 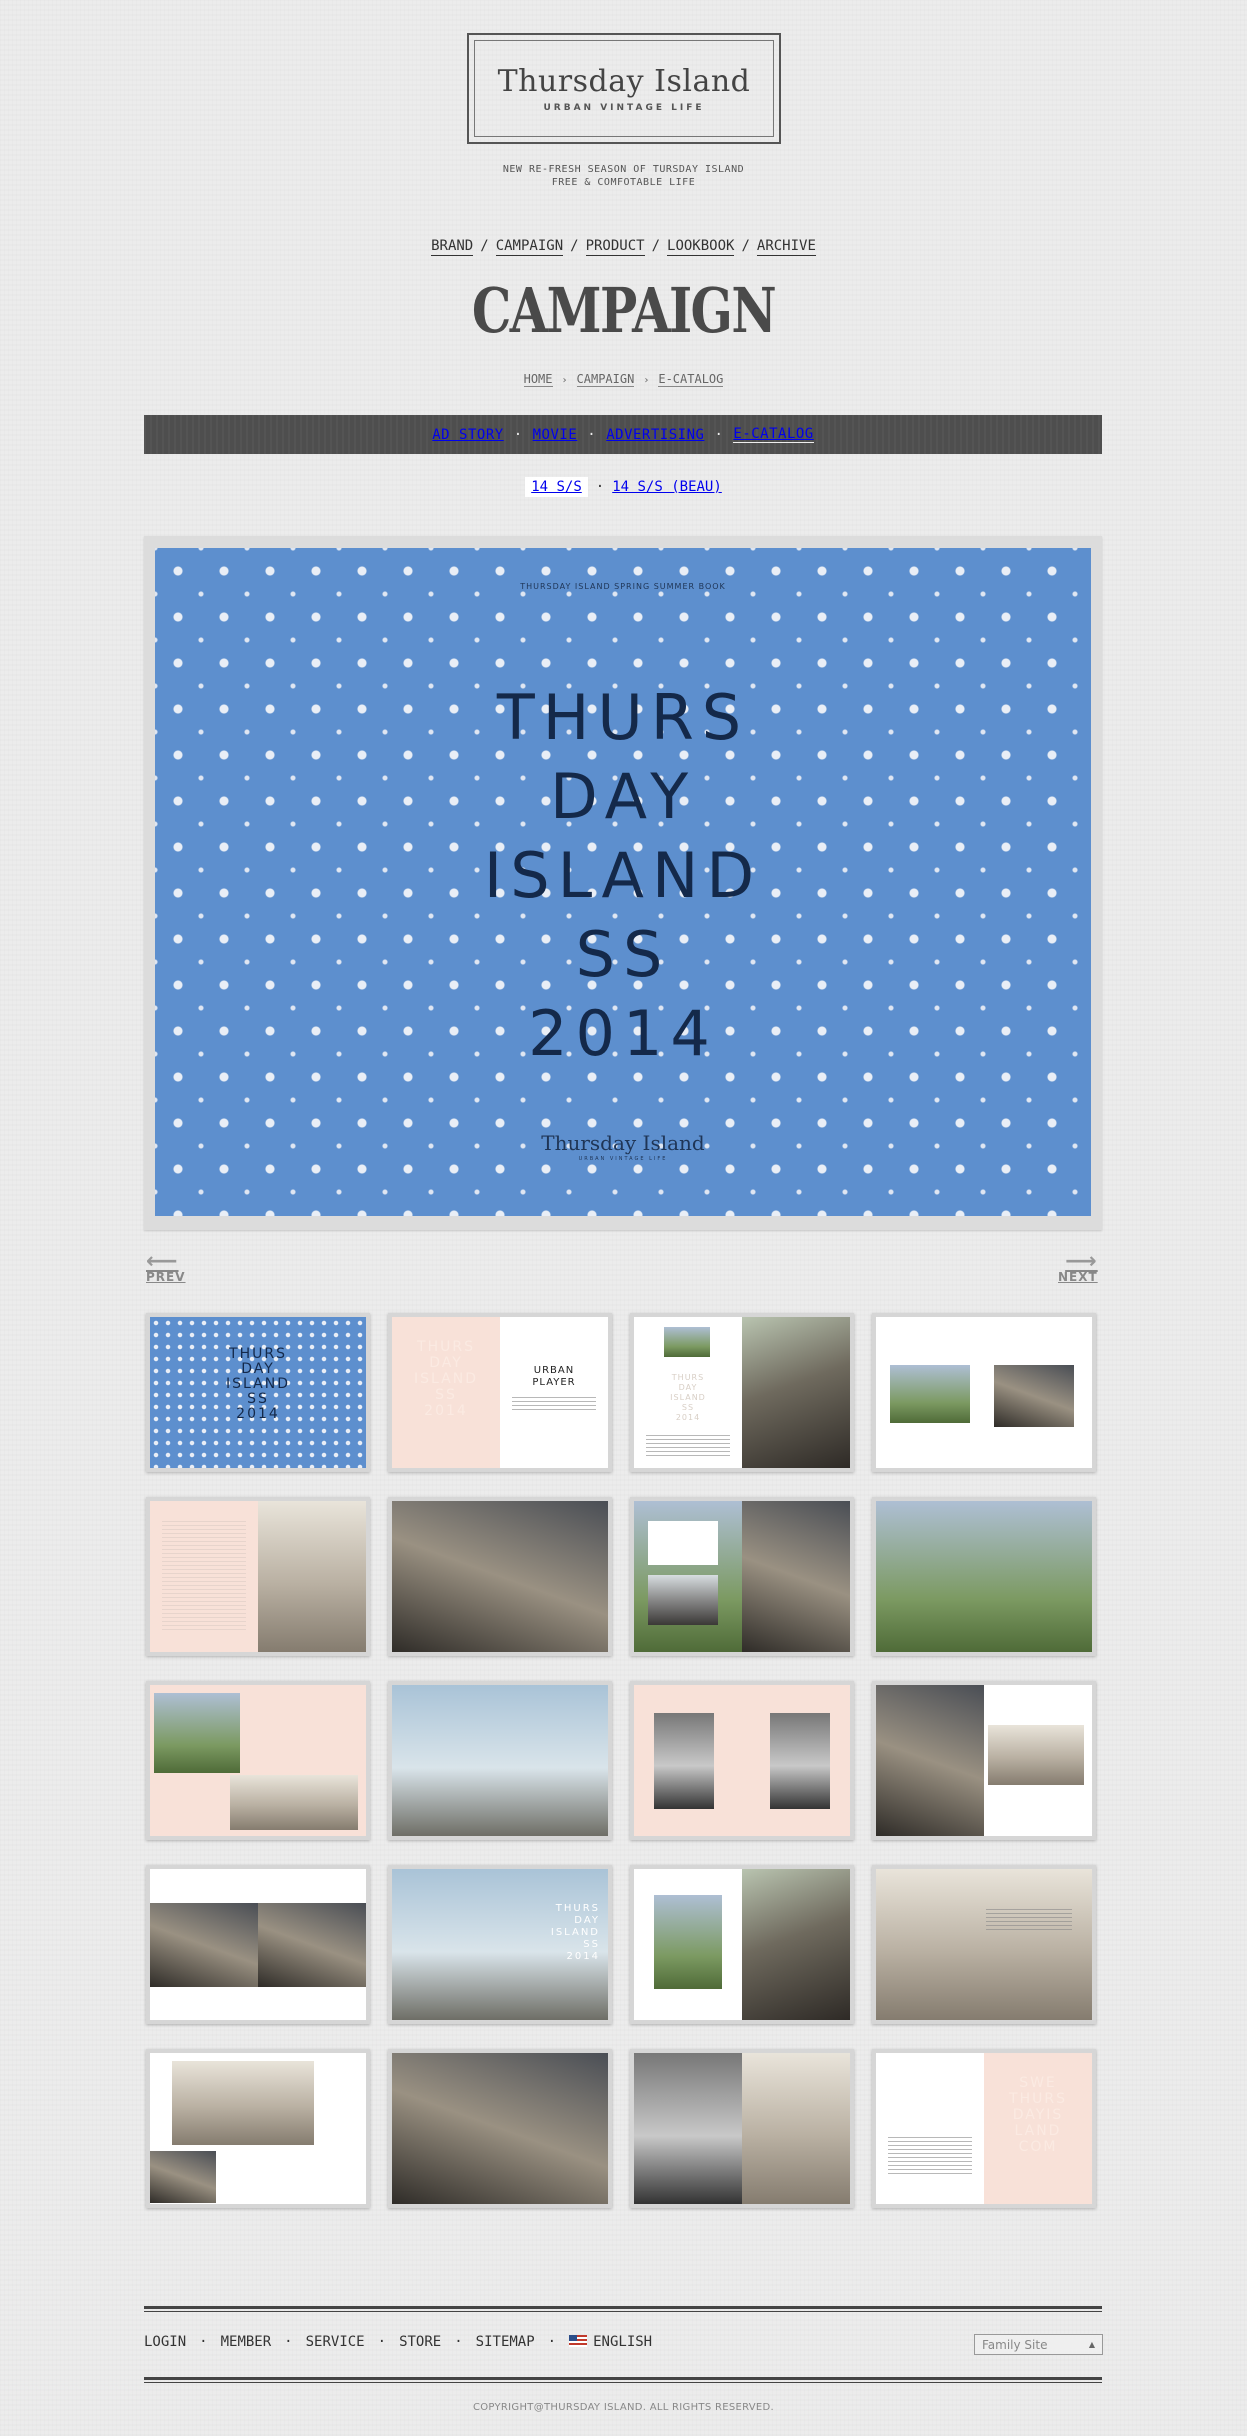 What do you see at coordinates (691, 379) in the screenshot?
I see `breadcrumb-e-catalog: E-CATALOG` at bounding box center [691, 379].